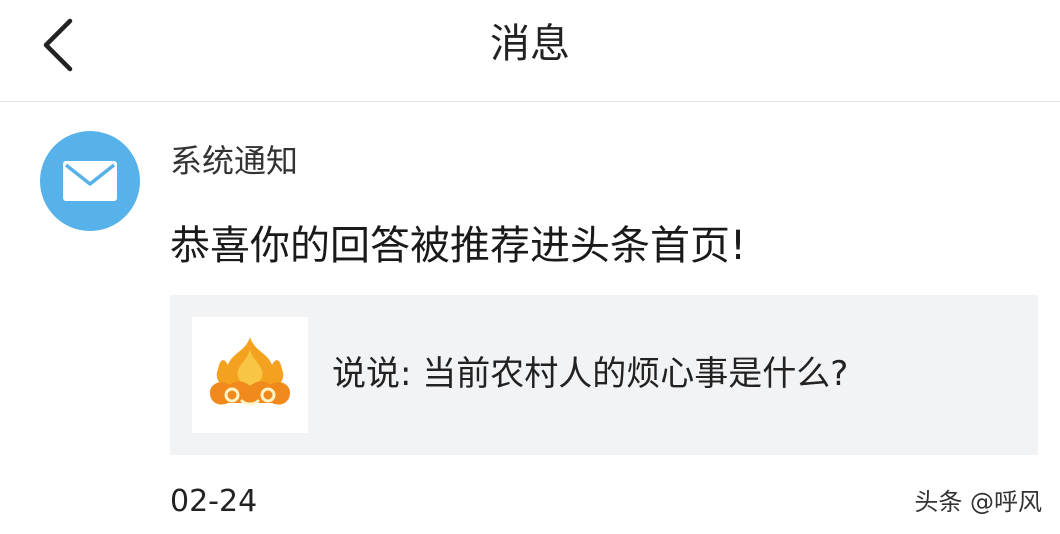  What do you see at coordinates (234, 161) in the screenshot?
I see `sender-name: 系统通知` at bounding box center [234, 161].